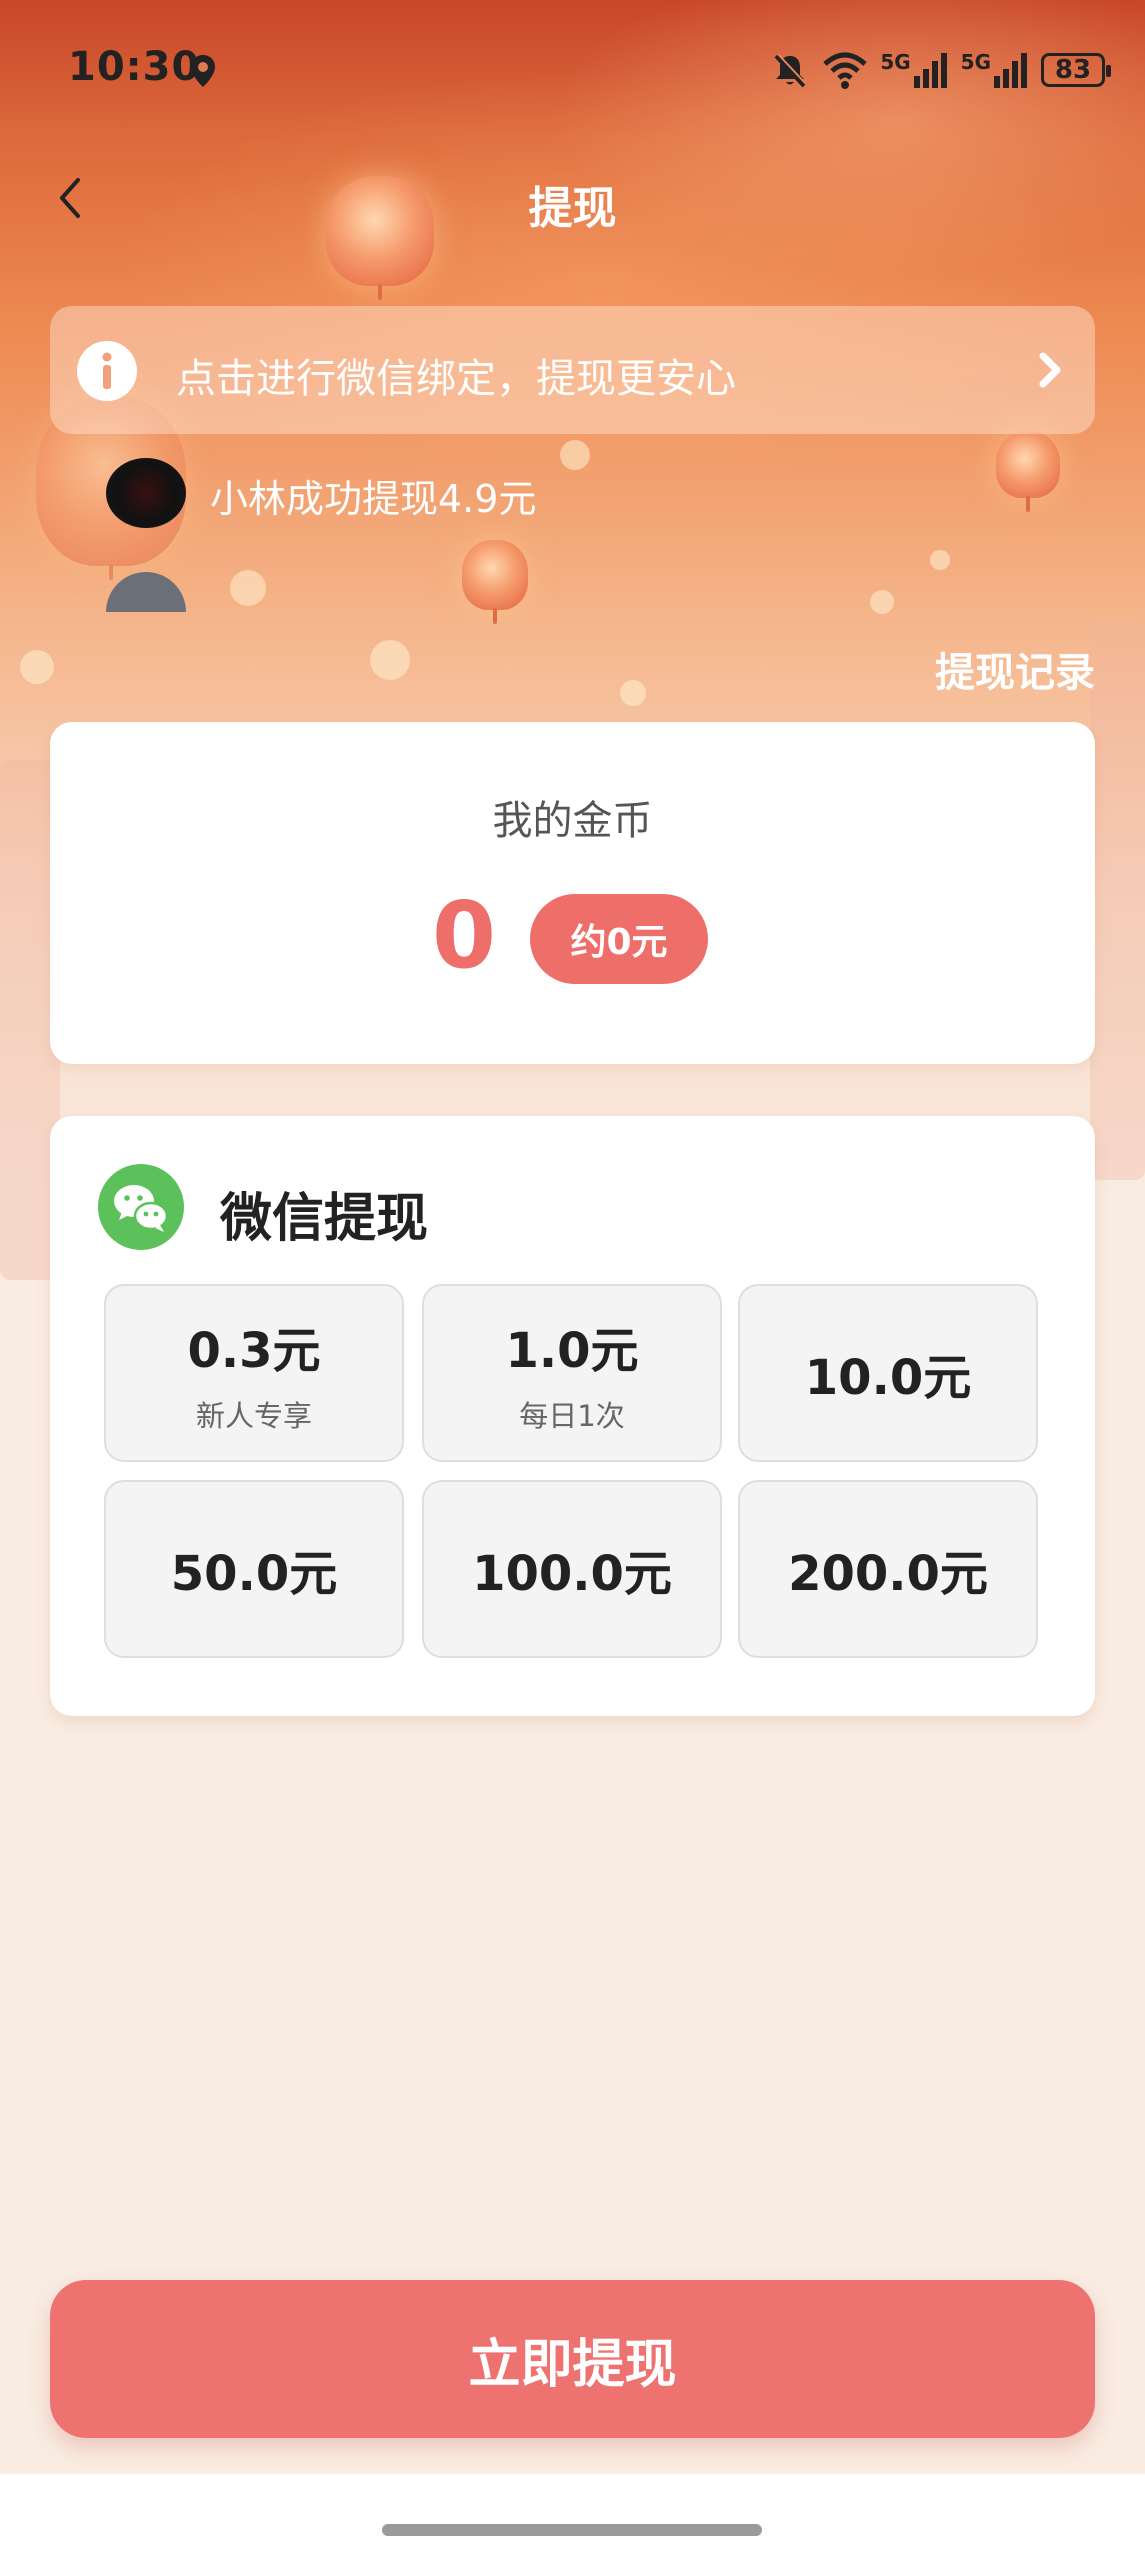 This screenshot has width=1145, height=2560. Describe the element at coordinates (572, 2530) in the screenshot. I see `home-indicator` at that location.